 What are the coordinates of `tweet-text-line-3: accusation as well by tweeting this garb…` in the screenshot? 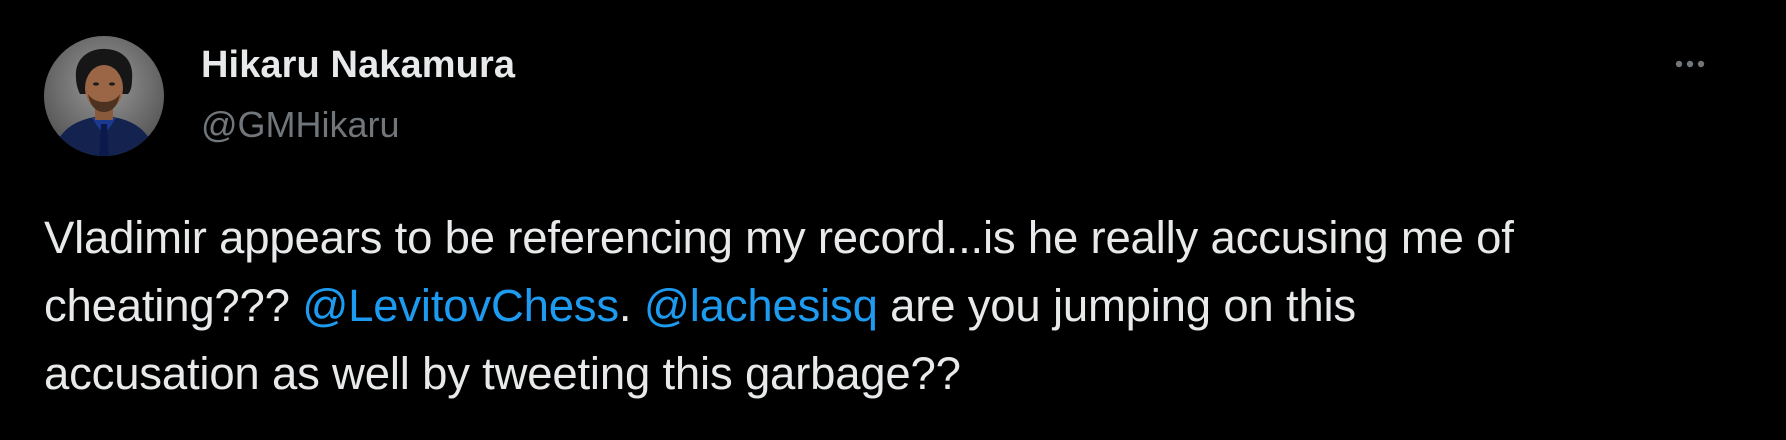 It's located at (502, 373).